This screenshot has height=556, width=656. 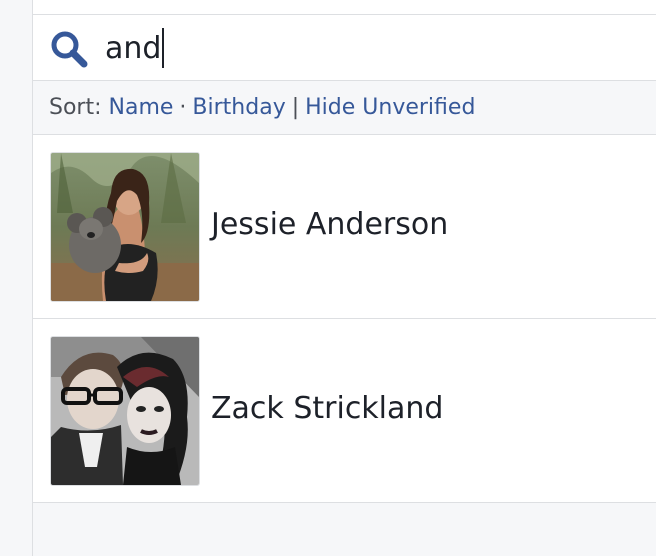 I want to click on sort-by-birthday-link: Birthday, so click(x=238, y=107).